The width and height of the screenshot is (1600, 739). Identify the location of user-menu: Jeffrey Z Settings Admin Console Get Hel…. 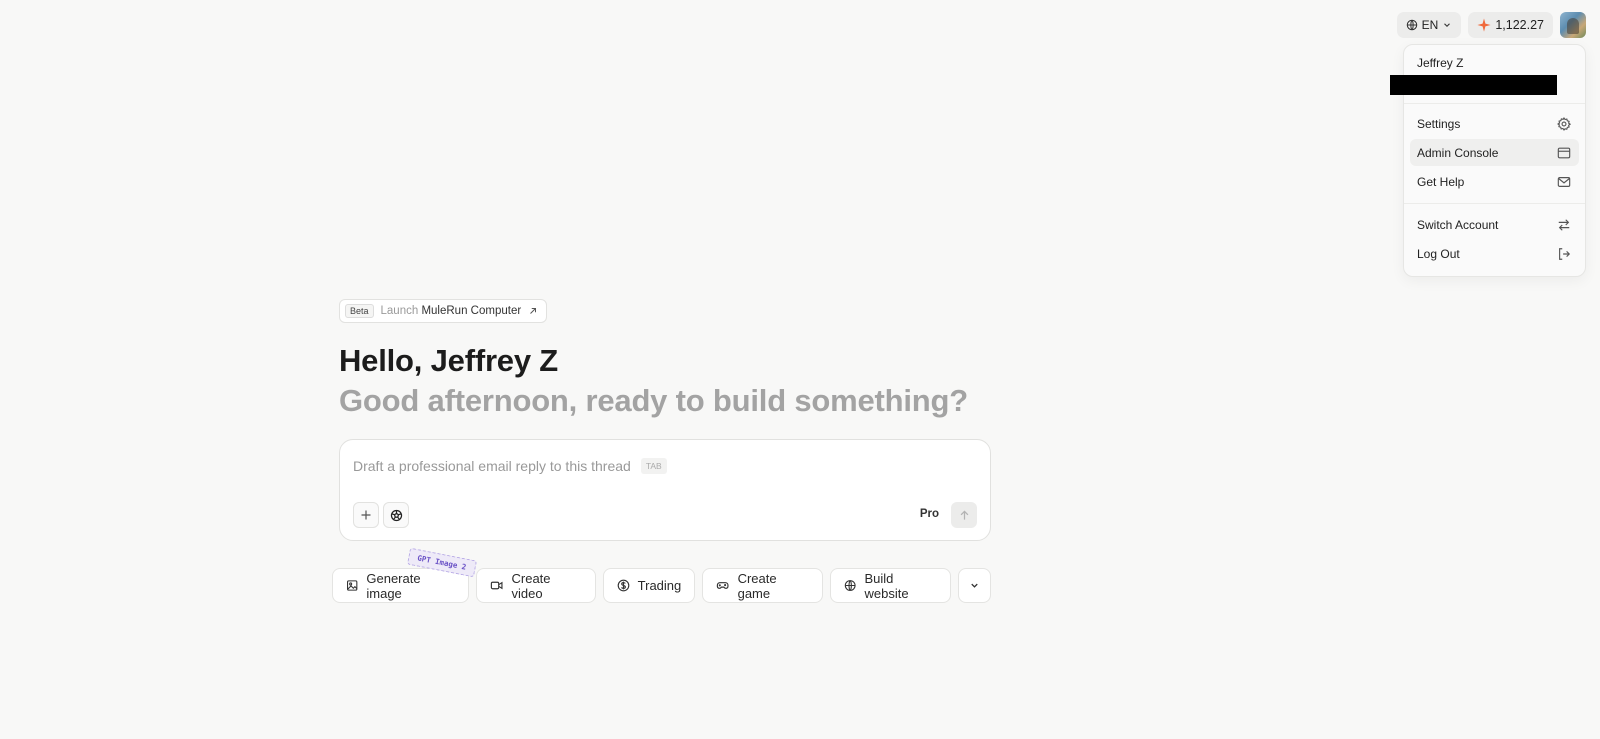
(1488, 160).